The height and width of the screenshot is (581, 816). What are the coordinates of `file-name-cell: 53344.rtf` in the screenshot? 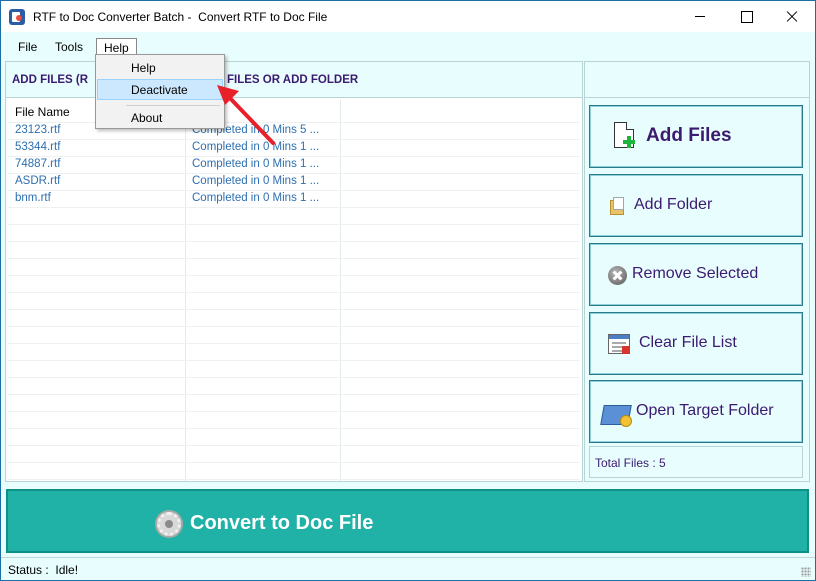 It's located at (38, 147).